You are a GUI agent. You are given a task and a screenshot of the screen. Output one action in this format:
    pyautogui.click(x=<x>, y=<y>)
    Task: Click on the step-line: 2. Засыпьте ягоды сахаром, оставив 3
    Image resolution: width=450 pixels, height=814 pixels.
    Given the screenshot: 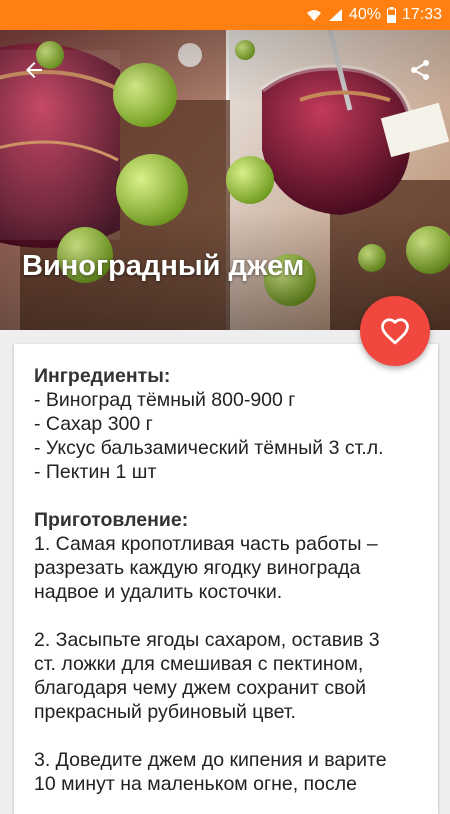 What is the action you would take?
    pyautogui.click(x=207, y=640)
    